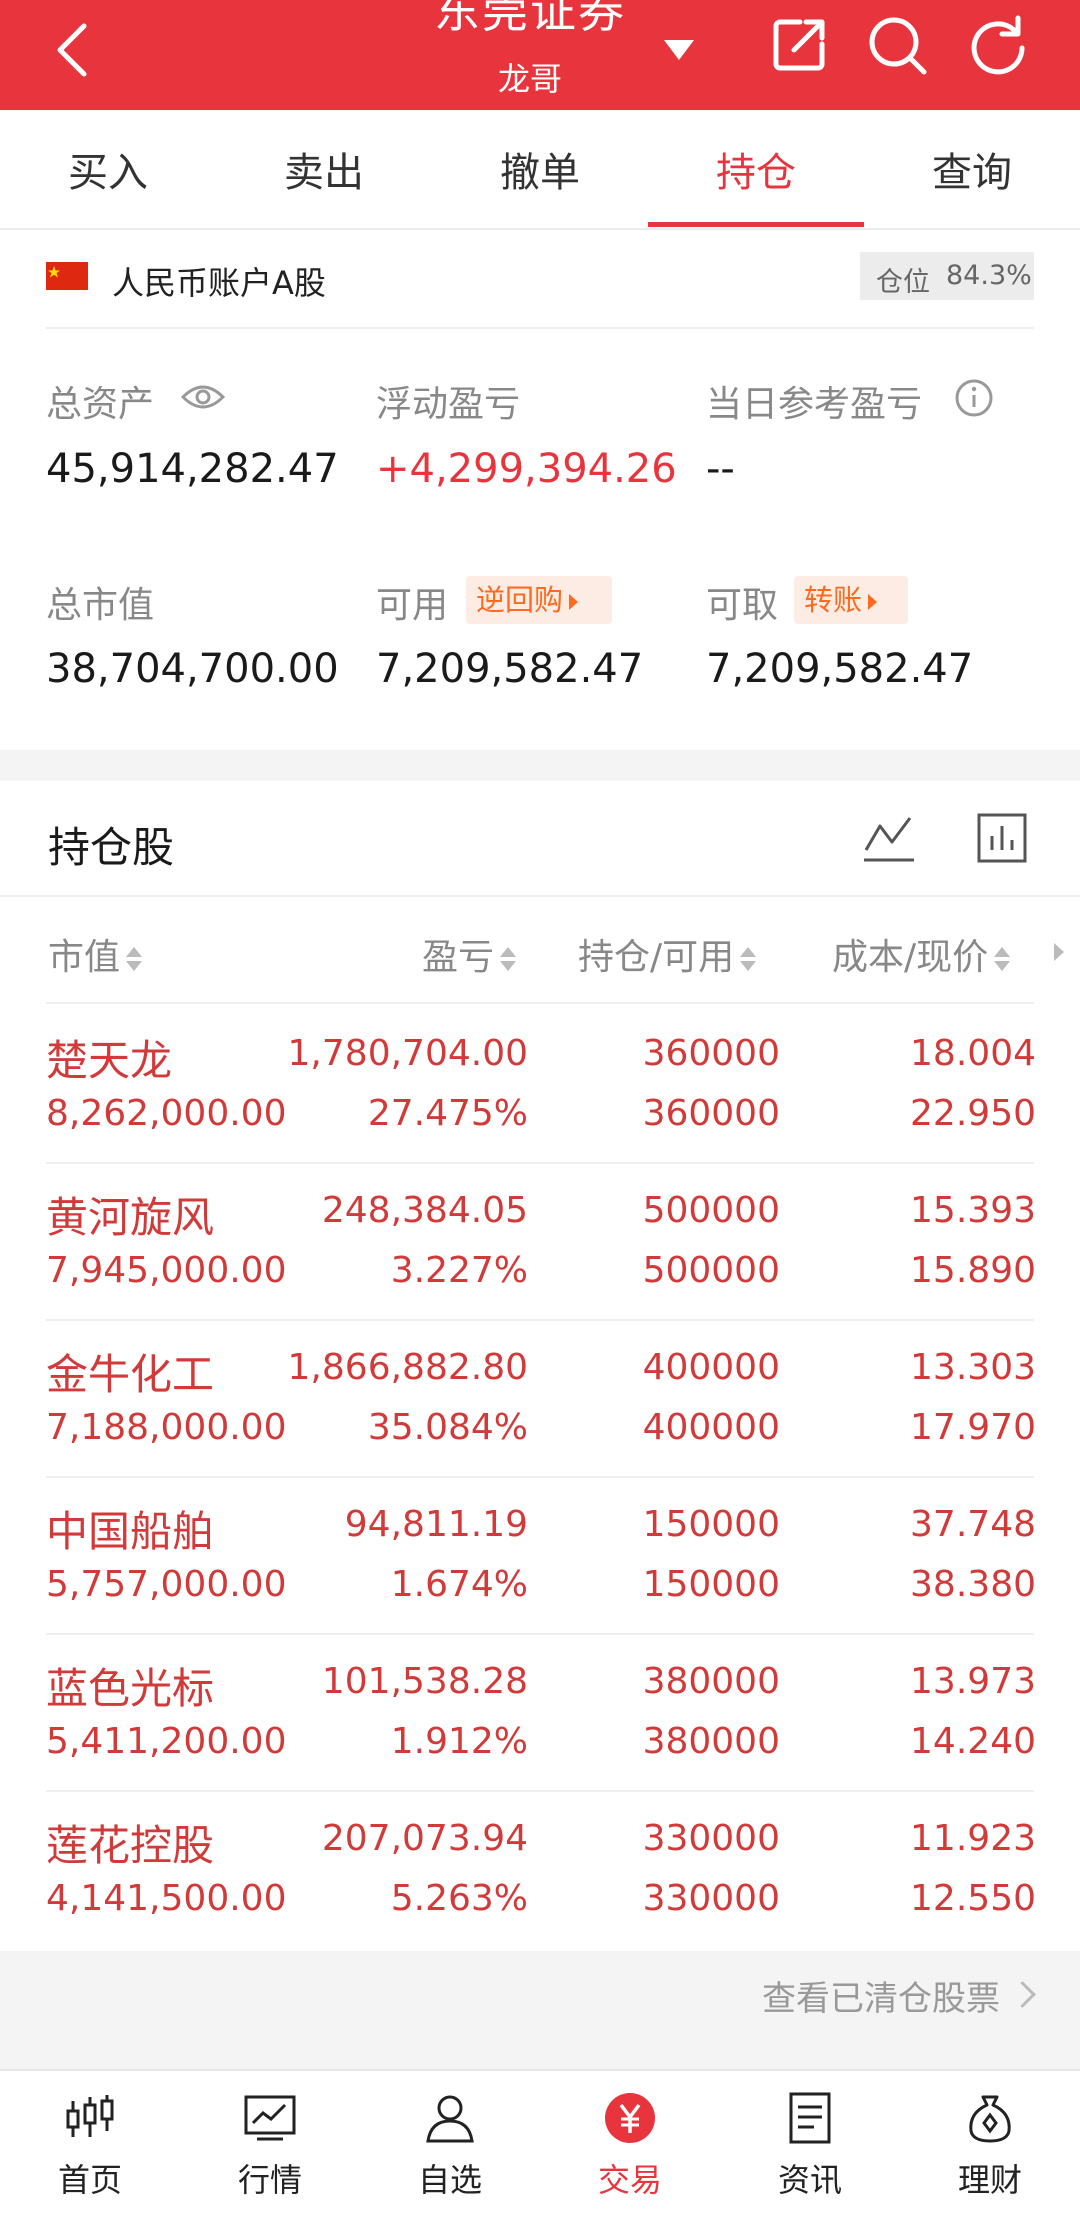 Image resolution: width=1080 pixels, height=2213 pixels. Describe the element at coordinates (973, 1898) in the screenshot. I see `current-price: 12.550` at that location.